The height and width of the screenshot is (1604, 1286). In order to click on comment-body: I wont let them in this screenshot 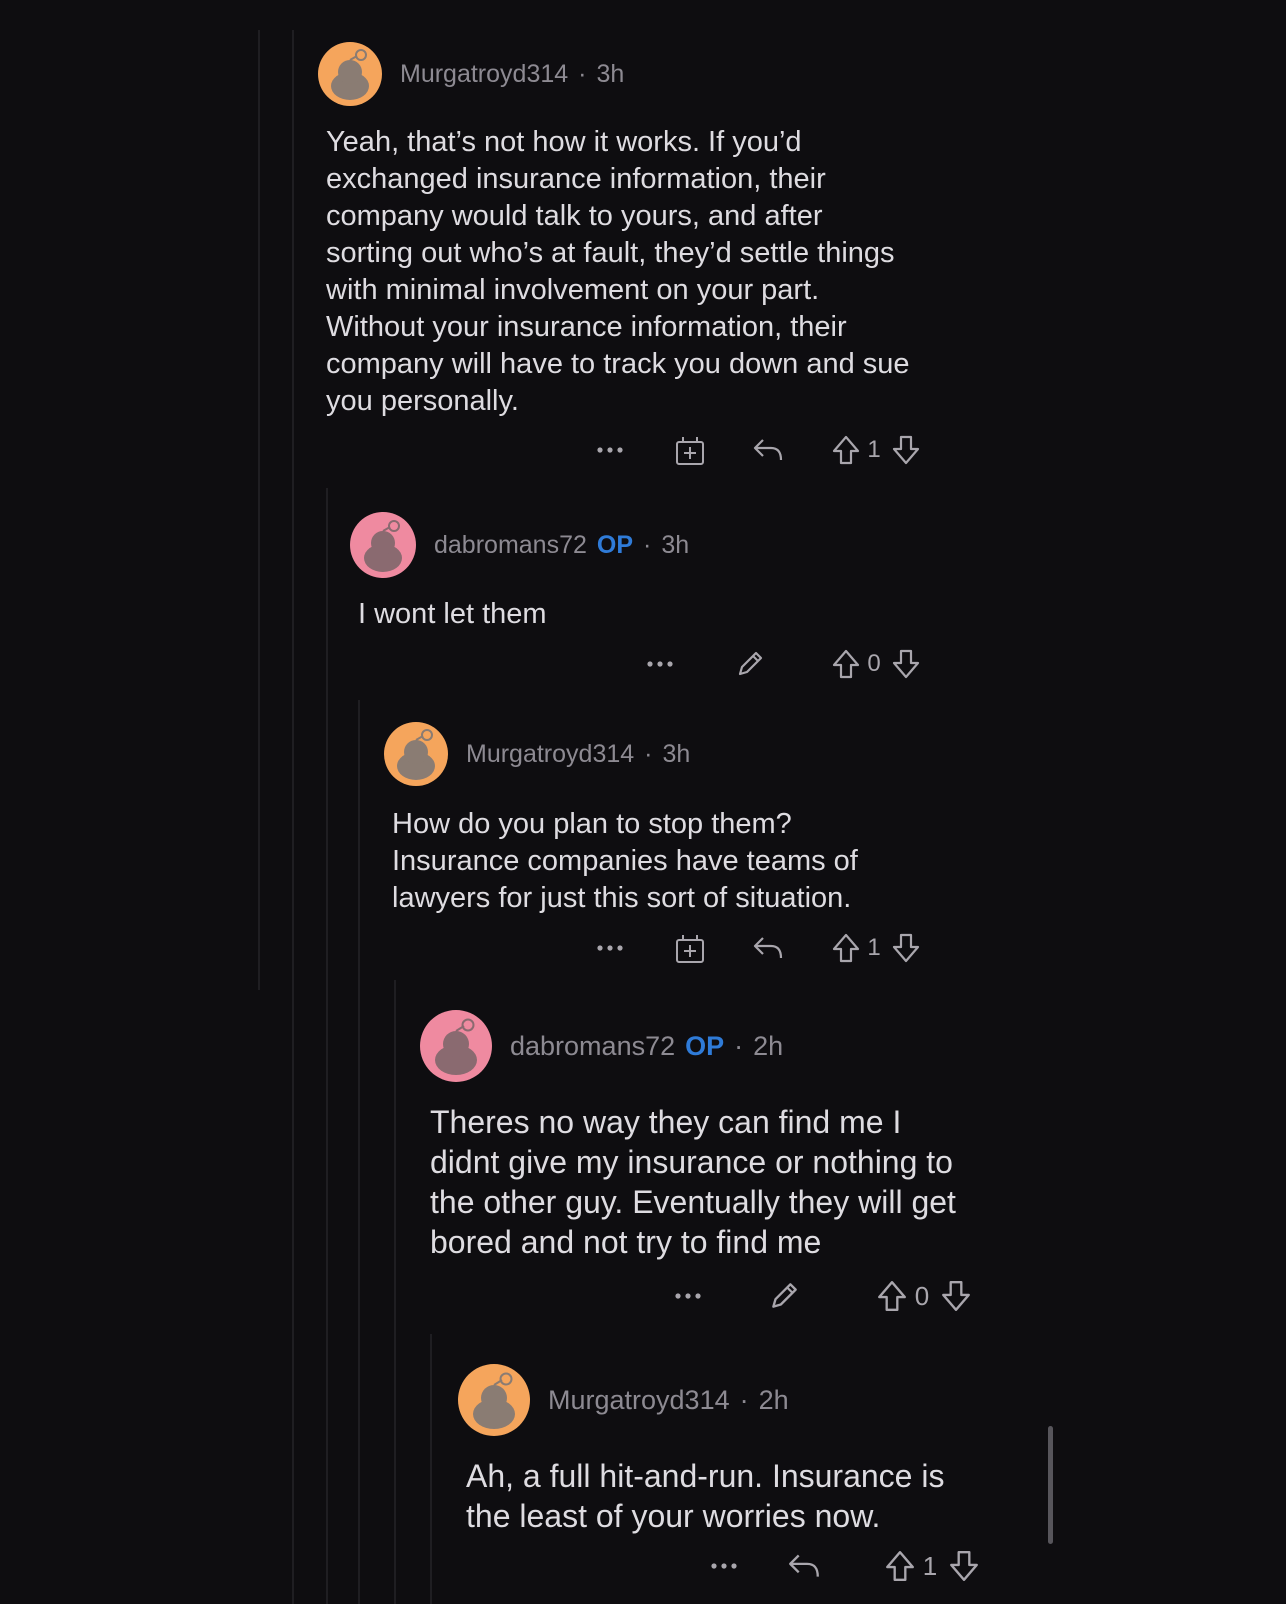, I will do `click(452, 614)`.